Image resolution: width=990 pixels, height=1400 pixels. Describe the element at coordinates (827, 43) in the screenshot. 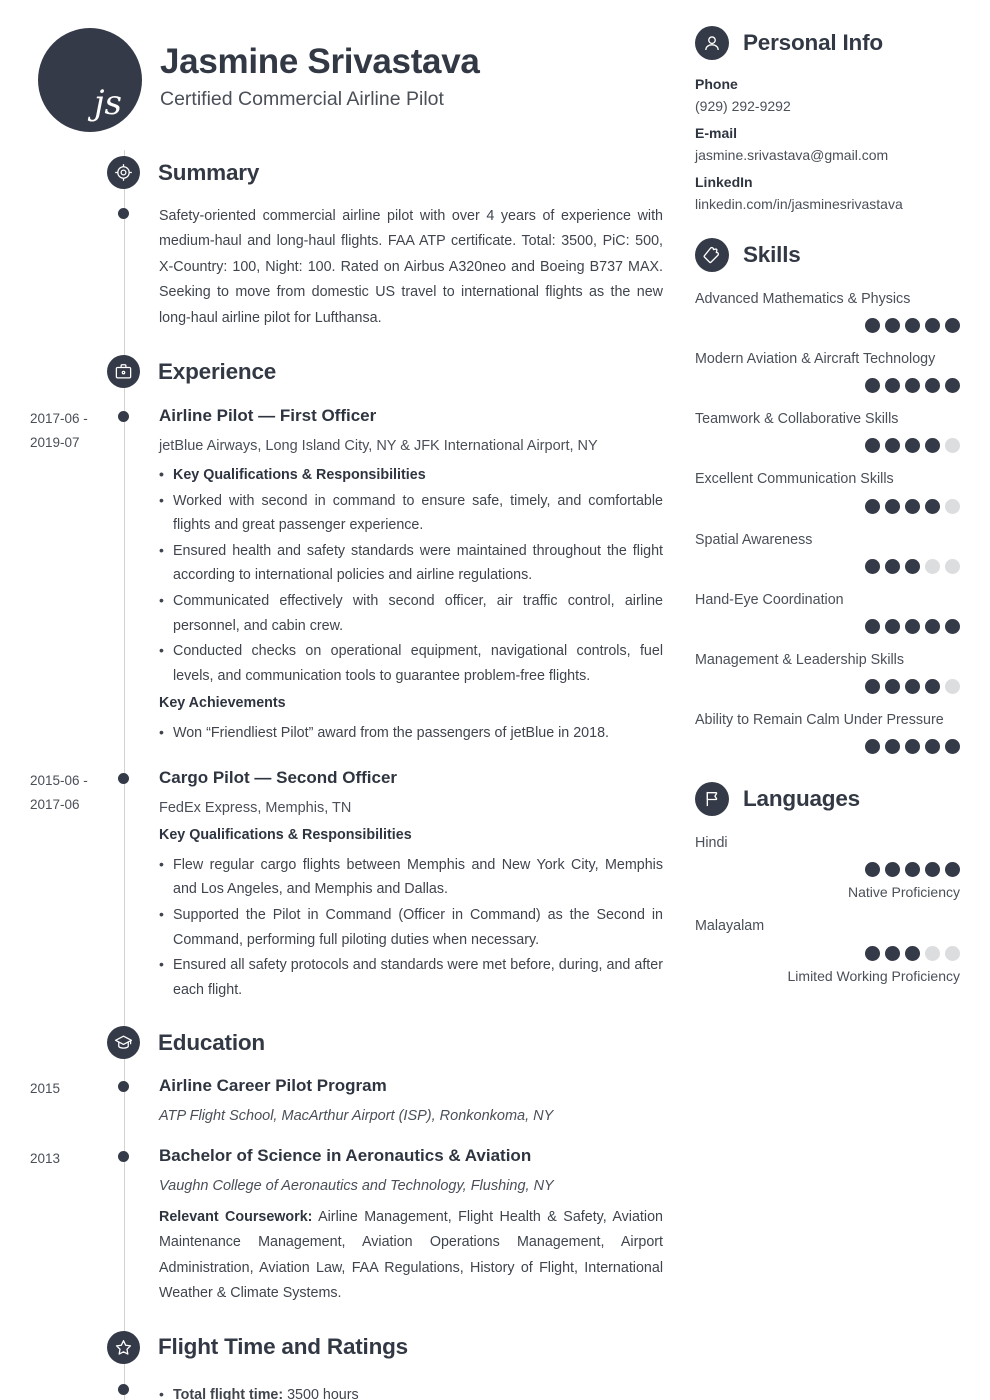

I see `section-header-personal-info: Personal Info` at that location.